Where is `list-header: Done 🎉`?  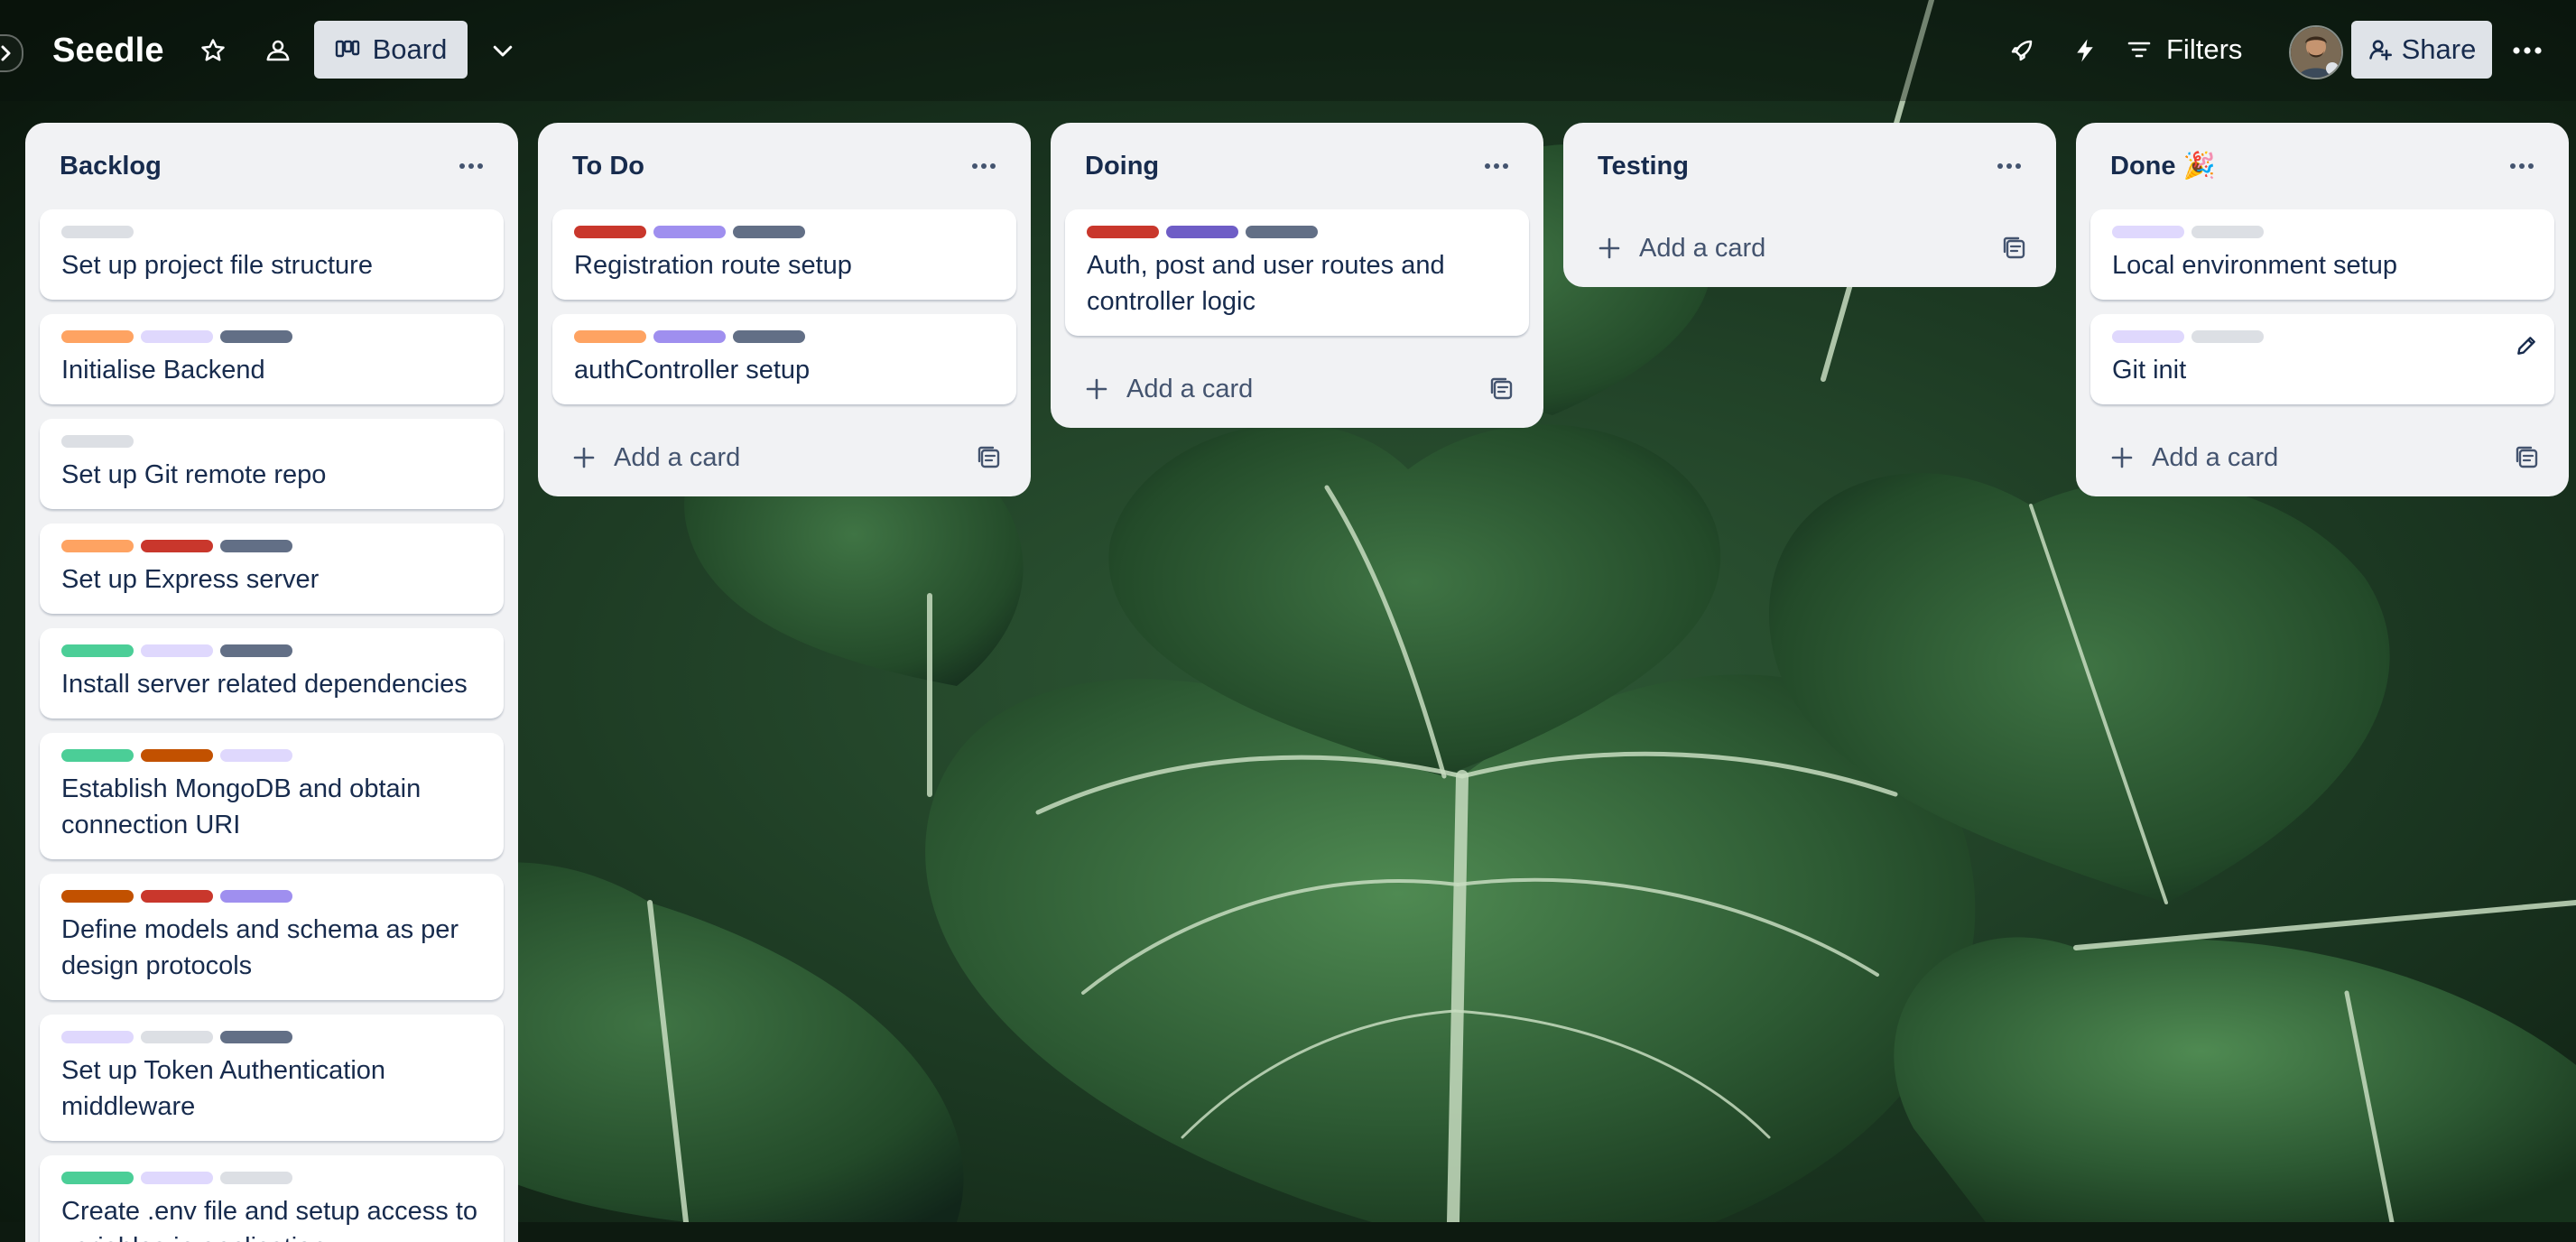 list-header: Done 🎉 is located at coordinates (2322, 166).